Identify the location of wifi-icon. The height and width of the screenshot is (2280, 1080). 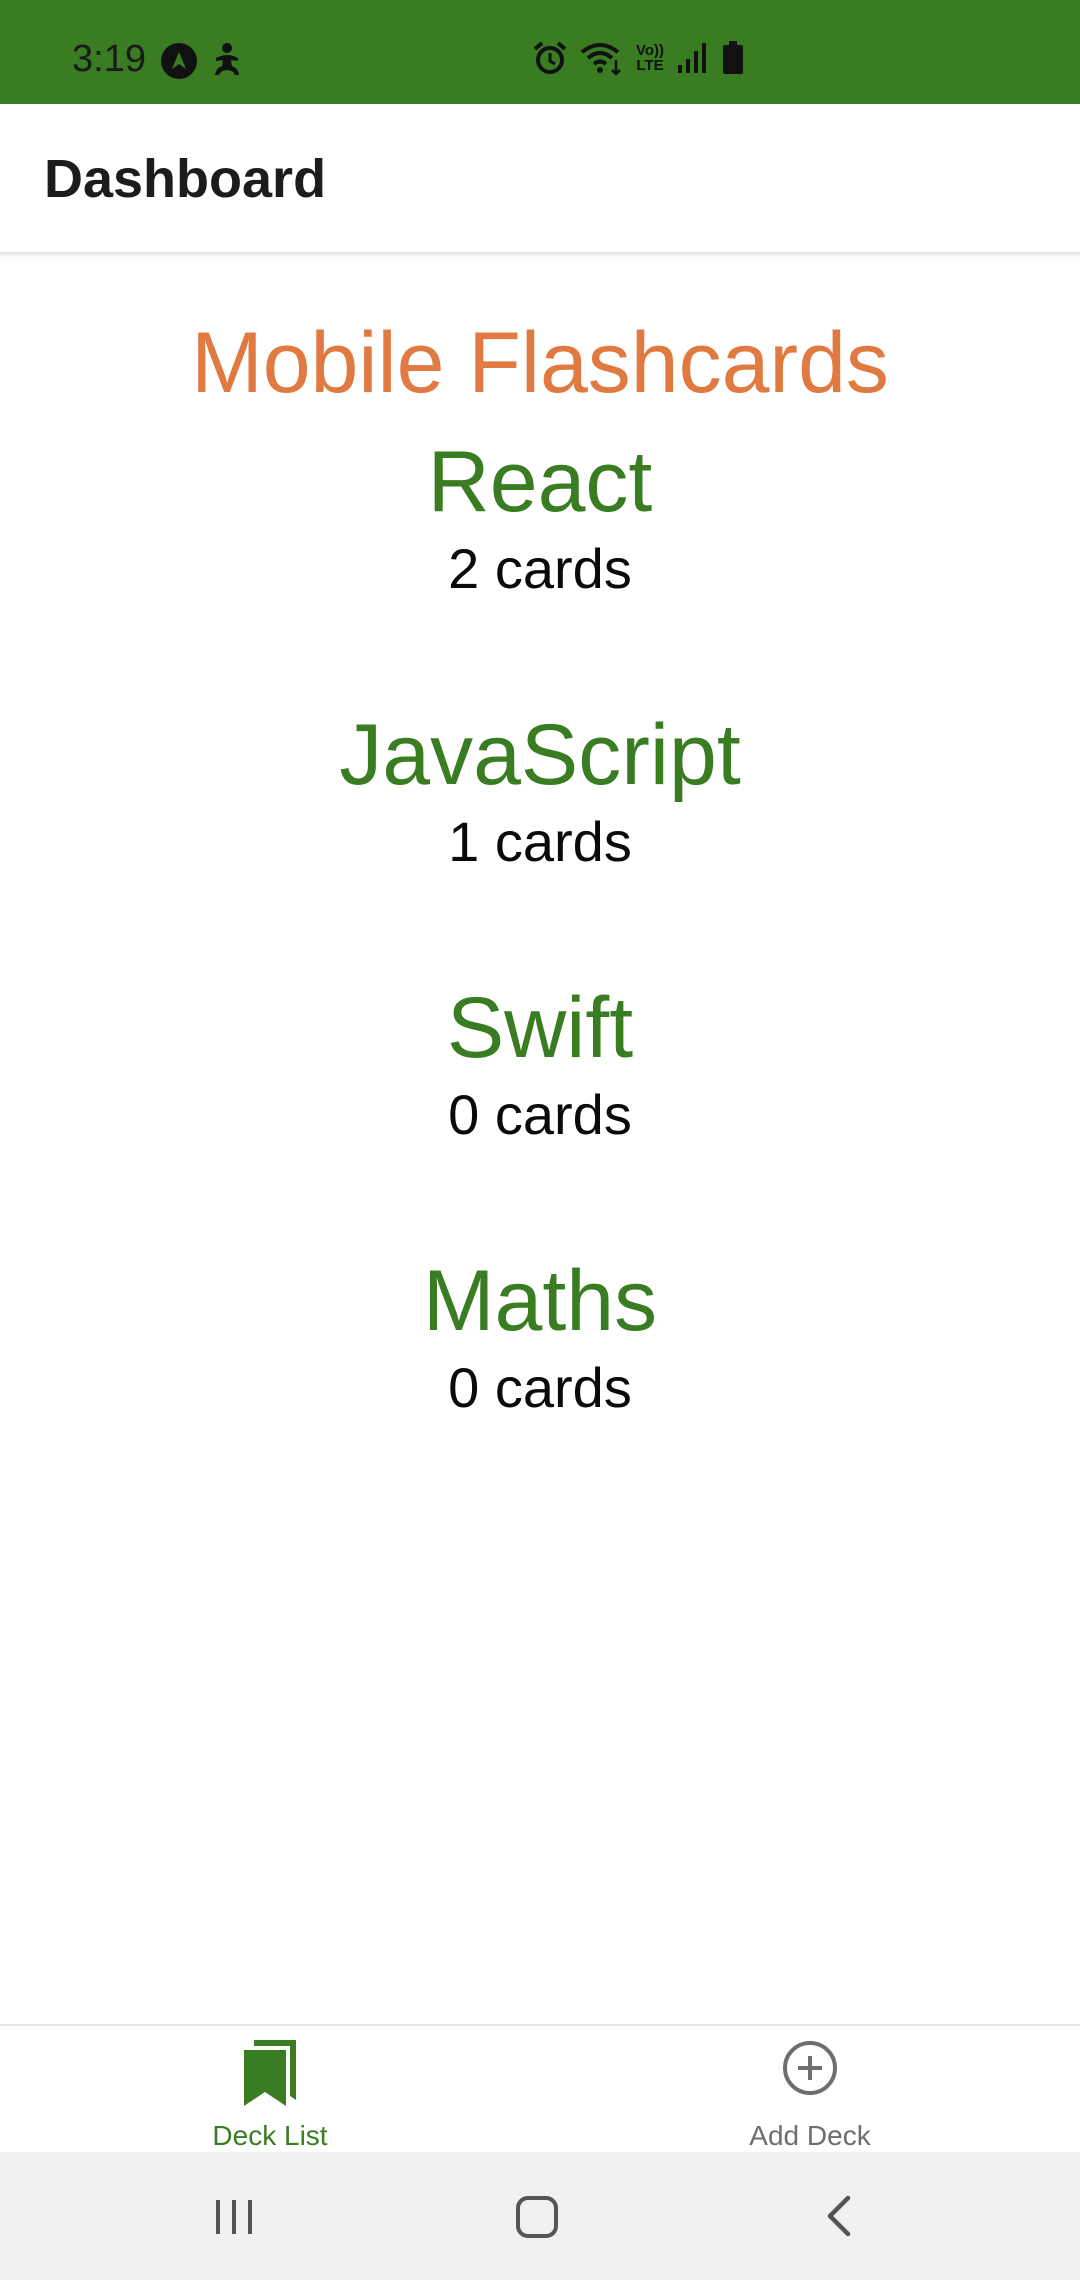
(602, 58).